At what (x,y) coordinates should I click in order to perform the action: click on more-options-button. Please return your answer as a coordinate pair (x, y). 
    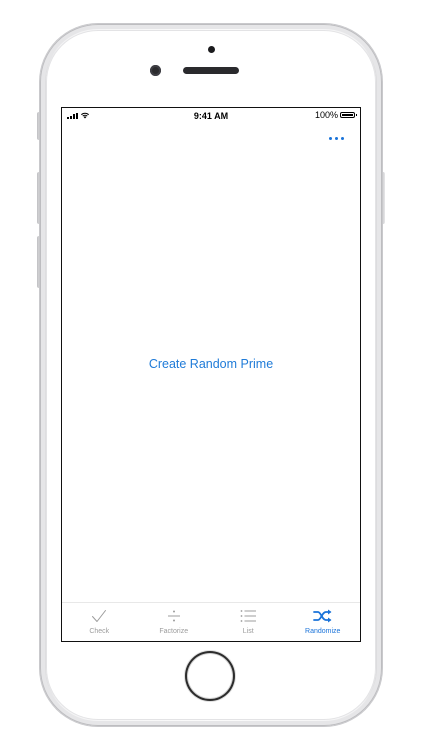
    Looking at the image, I should click on (336, 138).